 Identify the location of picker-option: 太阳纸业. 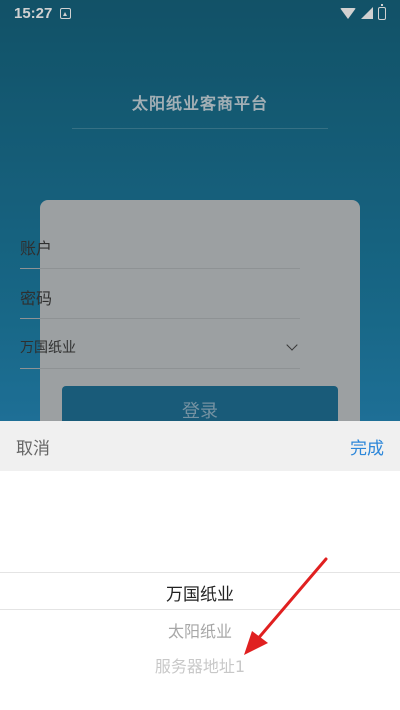
(200, 630).